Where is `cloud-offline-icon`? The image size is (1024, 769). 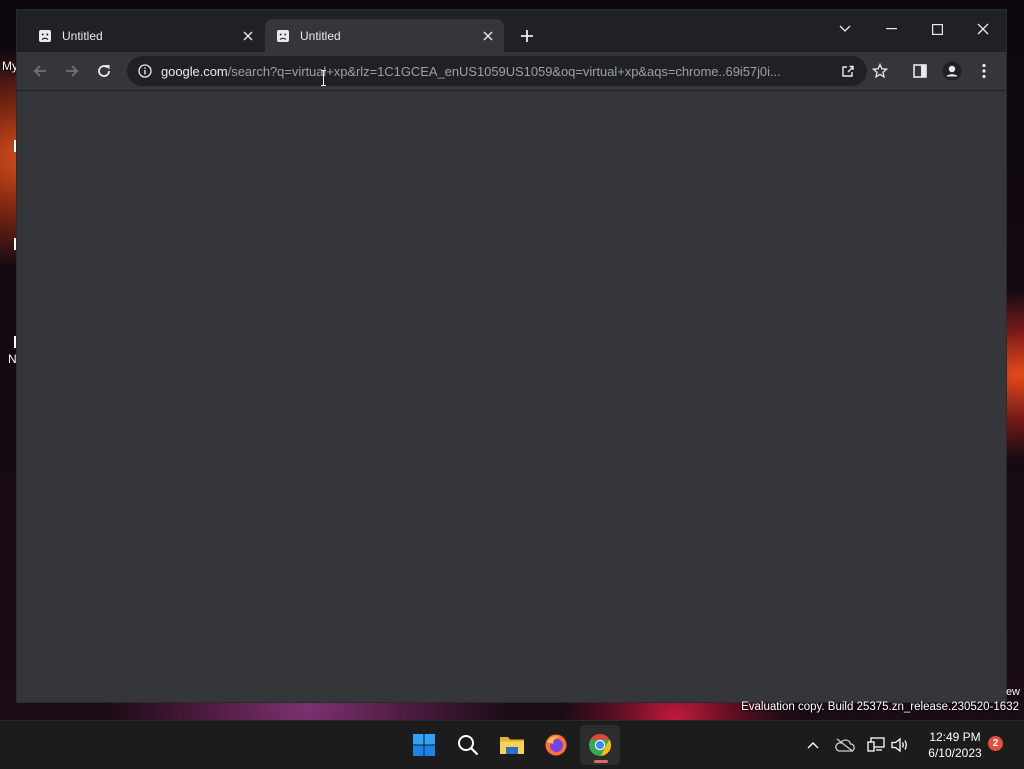 cloud-offline-icon is located at coordinates (845, 745).